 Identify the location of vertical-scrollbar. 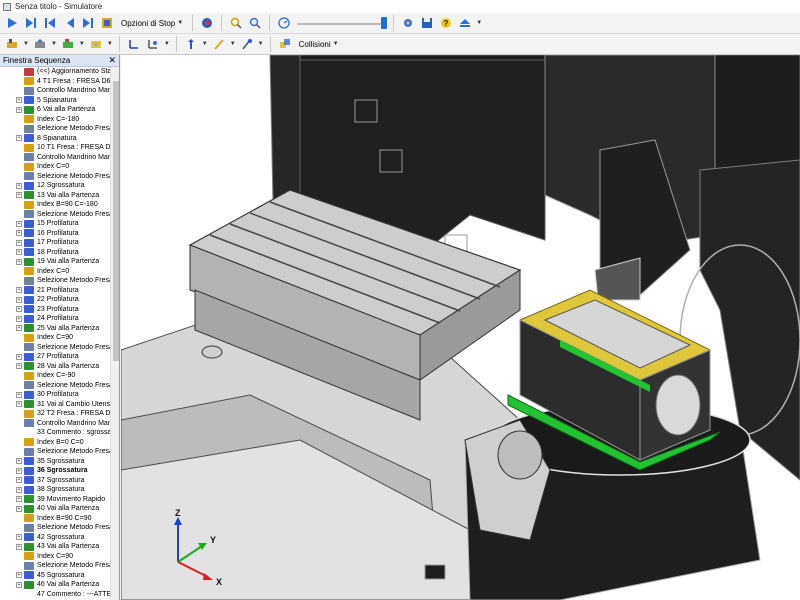
(114, 333).